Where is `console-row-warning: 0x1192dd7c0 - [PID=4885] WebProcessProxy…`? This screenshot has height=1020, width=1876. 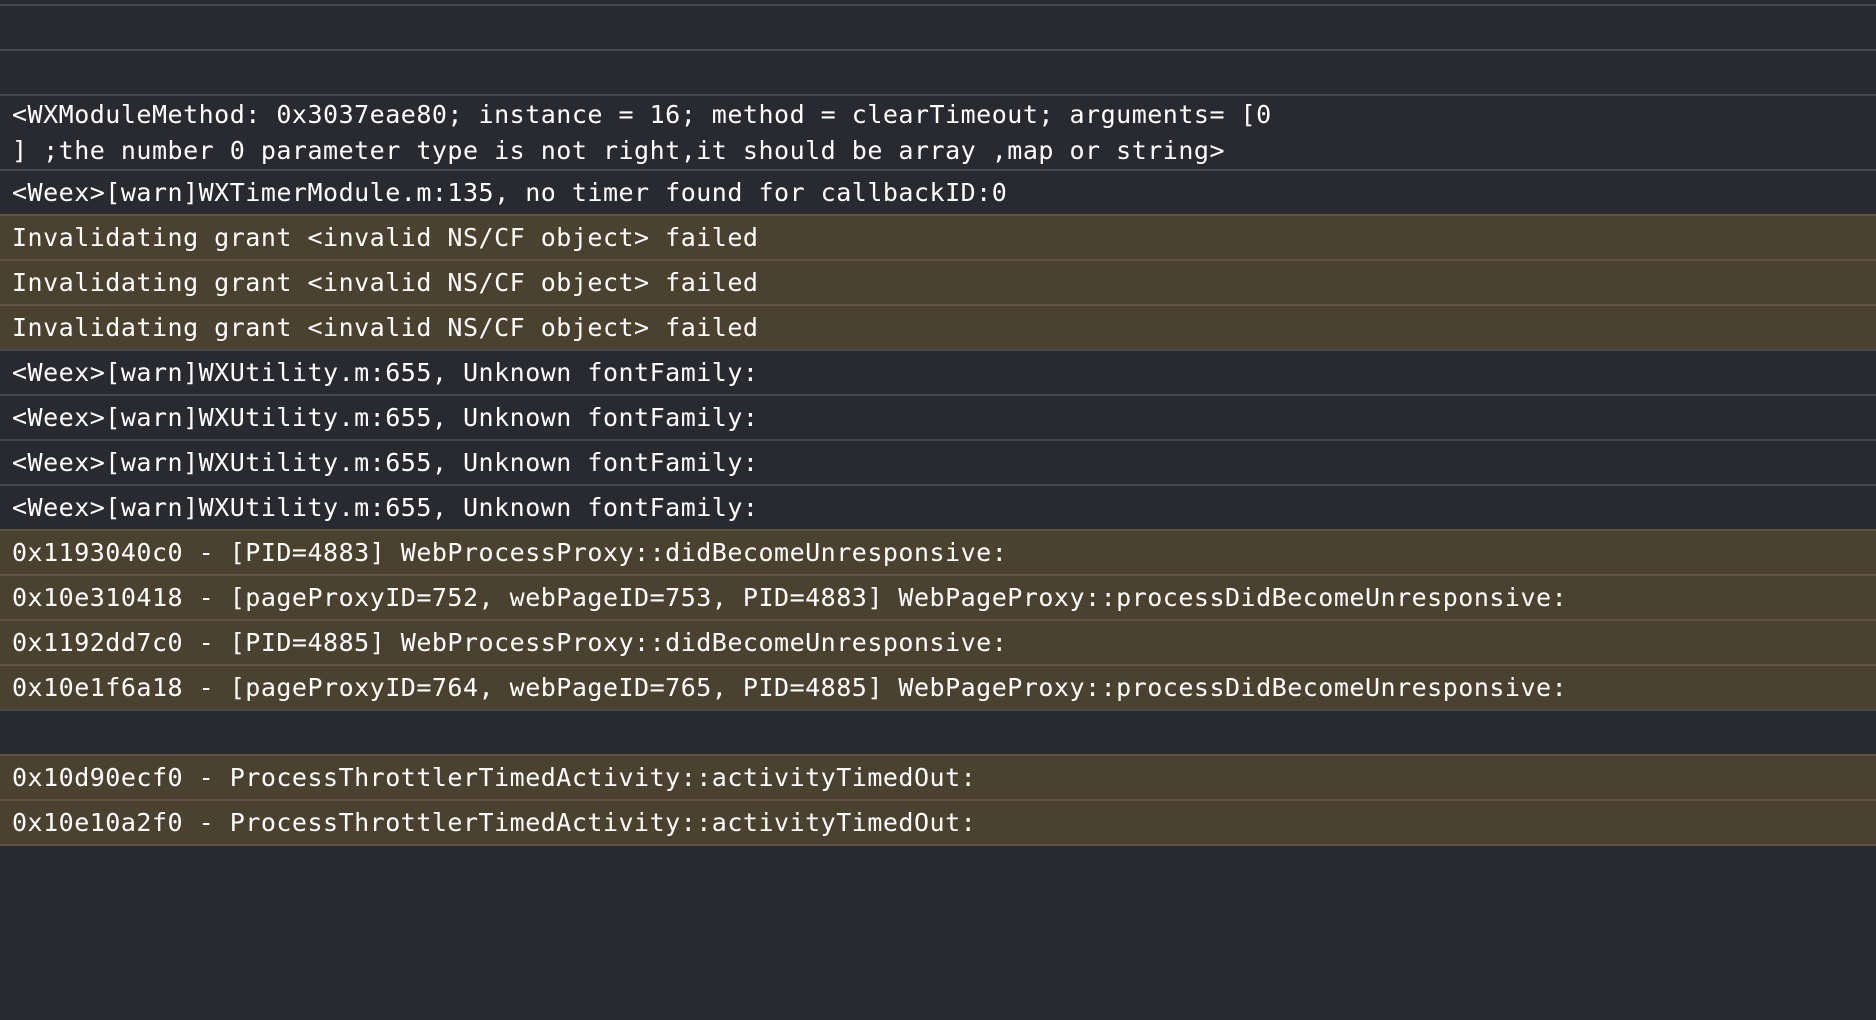 console-row-warning: 0x1192dd7c0 - [PID=4885] WebProcessProxy… is located at coordinates (938, 641).